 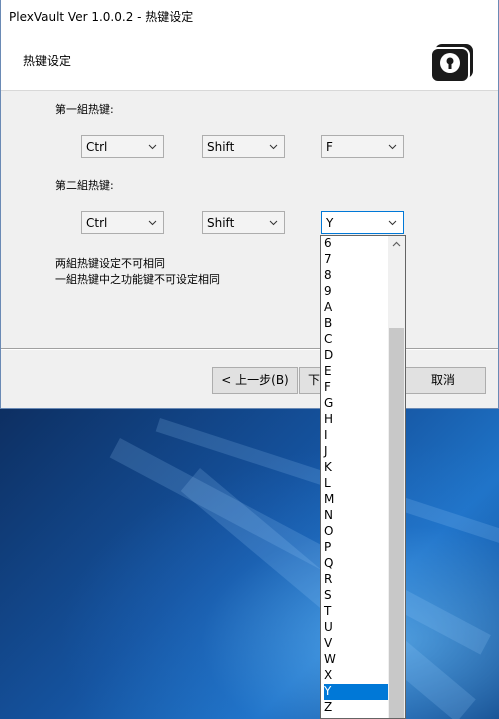 What do you see at coordinates (396, 244) in the screenshot?
I see `scroll-up-arrow-icon` at bounding box center [396, 244].